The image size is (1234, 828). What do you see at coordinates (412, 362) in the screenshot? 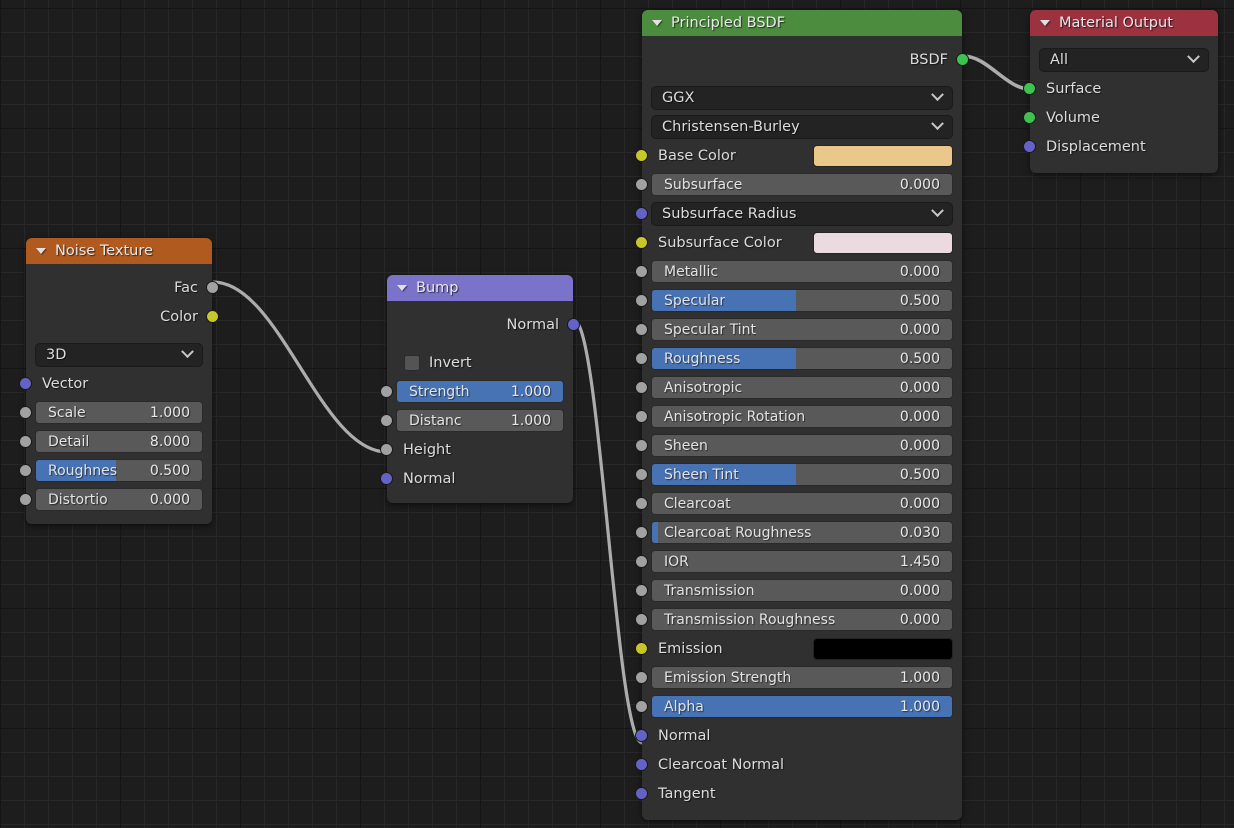
I see `checkbox-invert` at bounding box center [412, 362].